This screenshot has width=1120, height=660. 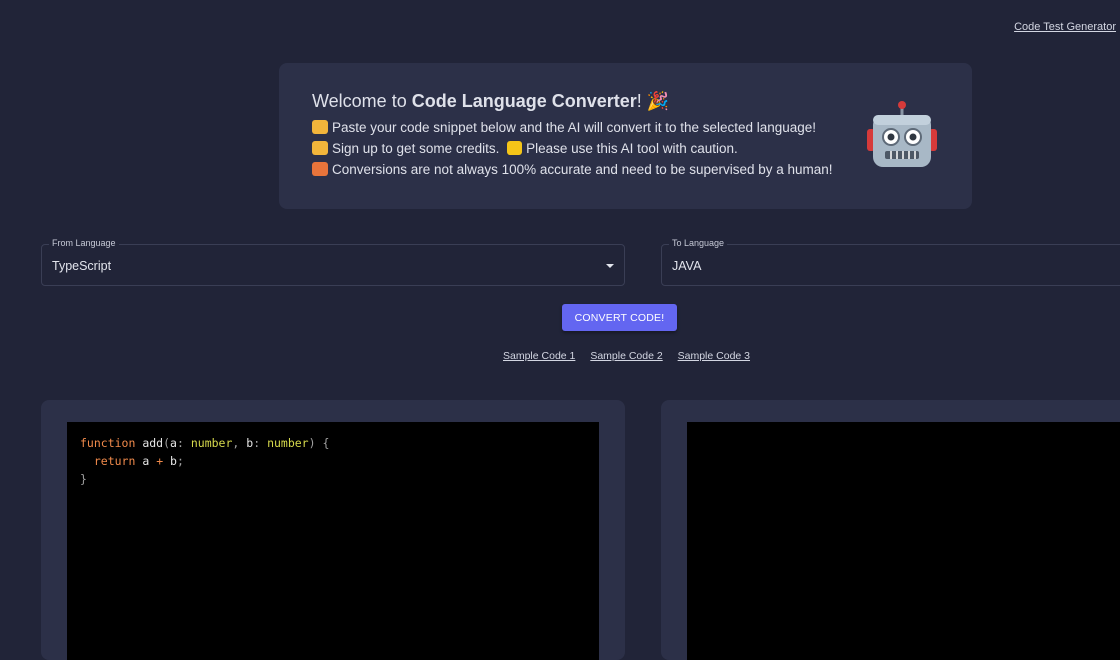 I want to click on welcome-title-prefix: Welcome to, so click(x=362, y=101).